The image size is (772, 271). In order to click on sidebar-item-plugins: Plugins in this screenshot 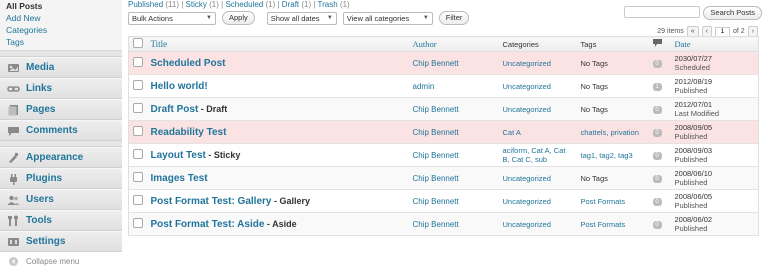, I will do `click(61, 178)`.